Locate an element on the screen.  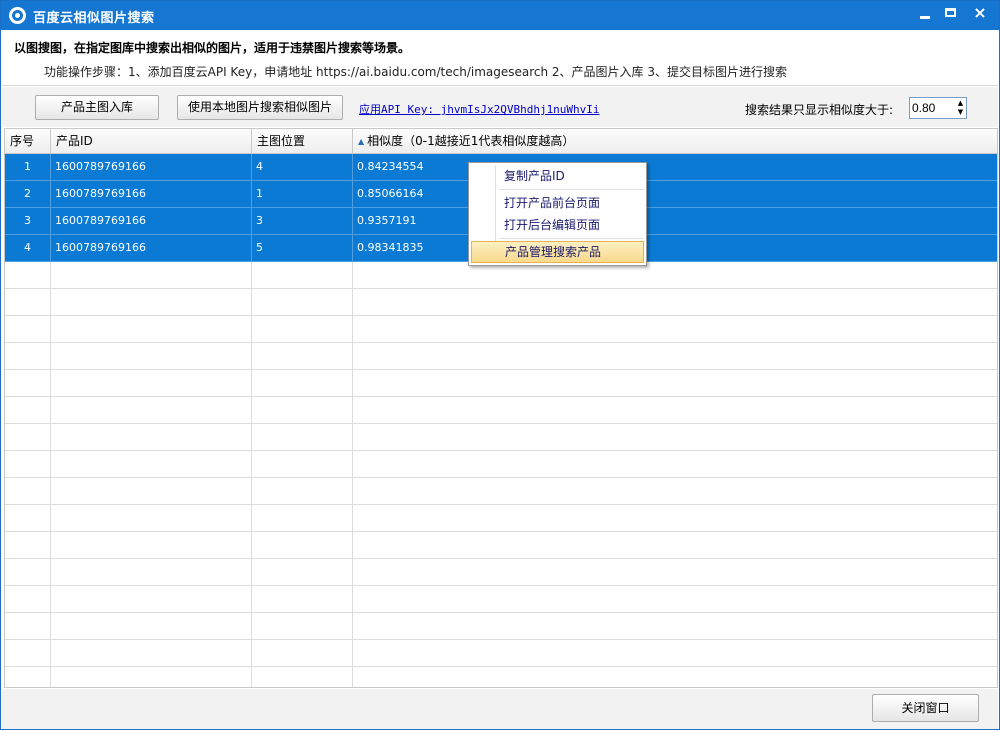
cell-index: 2 is located at coordinates (28, 194).